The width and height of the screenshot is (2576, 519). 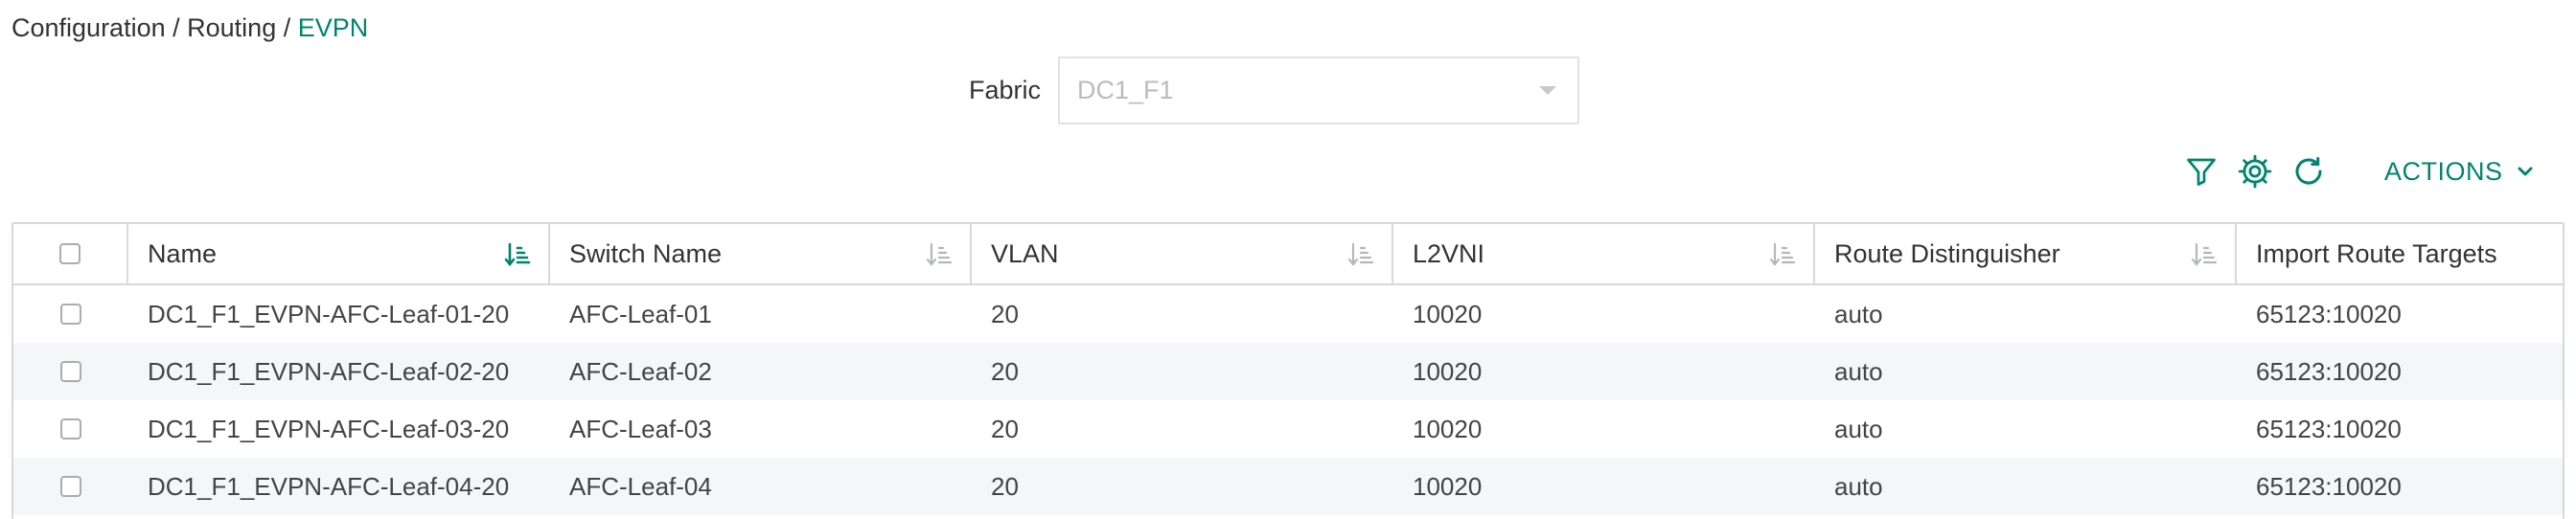 I want to click on fabric-select-value: DC1_F1, so click(x=1125, y=90).